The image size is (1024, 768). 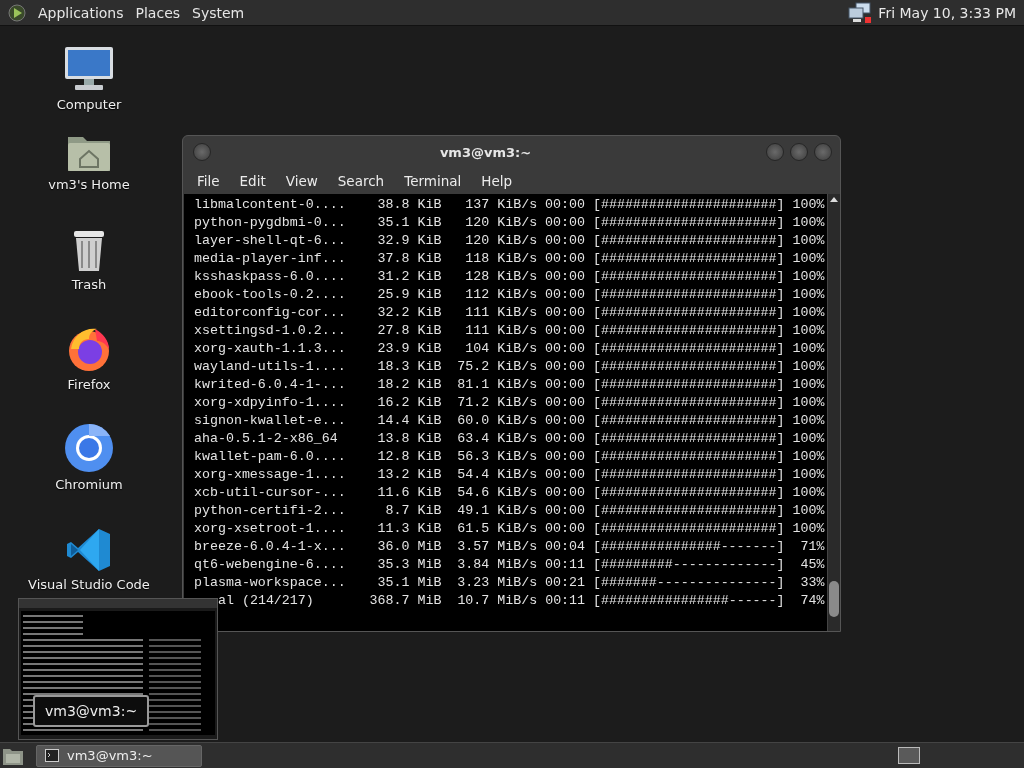 What do you see at coordinates (509, 313) in the screenshot?
I see `terminal-line: editorconfig-cor... 32.2 KiB 111 KiB/s 00:00 [######################] 100%` at bounding box center [509, 313].